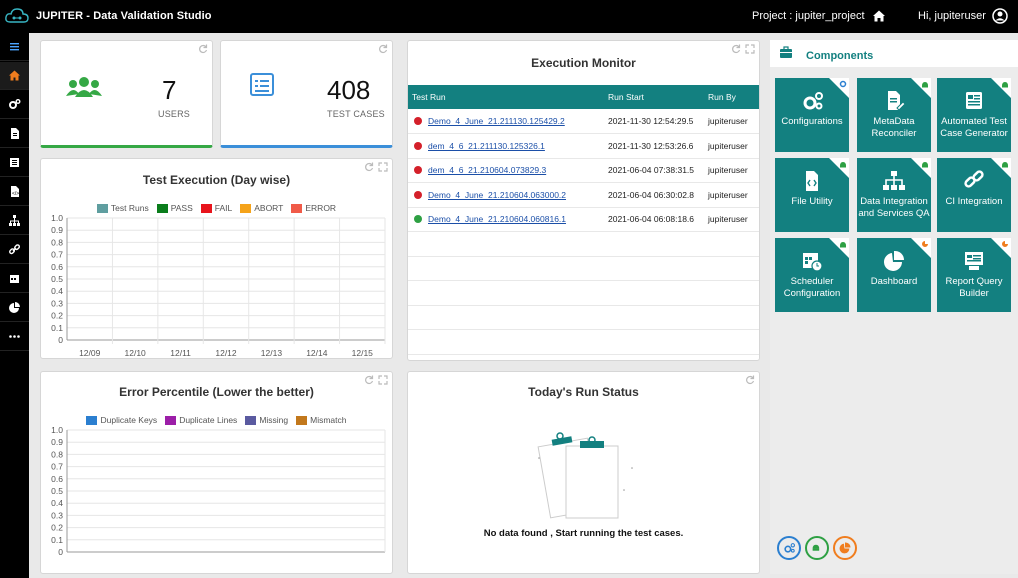  I want to click on test-run-cell: Demo_4_June_21.210604.063000.2, so click(506, 195).